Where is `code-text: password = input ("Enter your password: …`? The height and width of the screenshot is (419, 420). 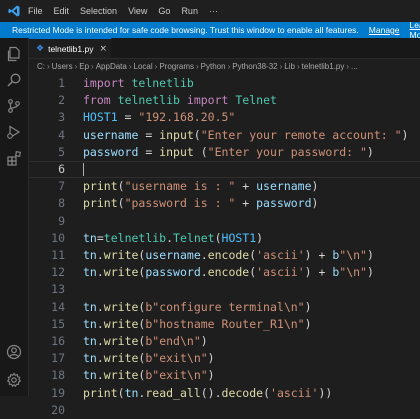
code-text: password = input ("Enter your password: … is located at coordinates (228, 151).